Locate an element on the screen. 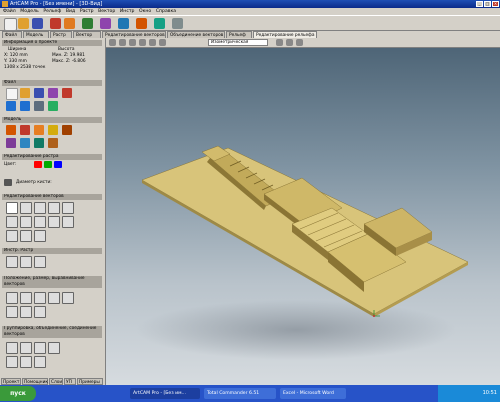  eraser-icon is located at coordinates (40, 262).